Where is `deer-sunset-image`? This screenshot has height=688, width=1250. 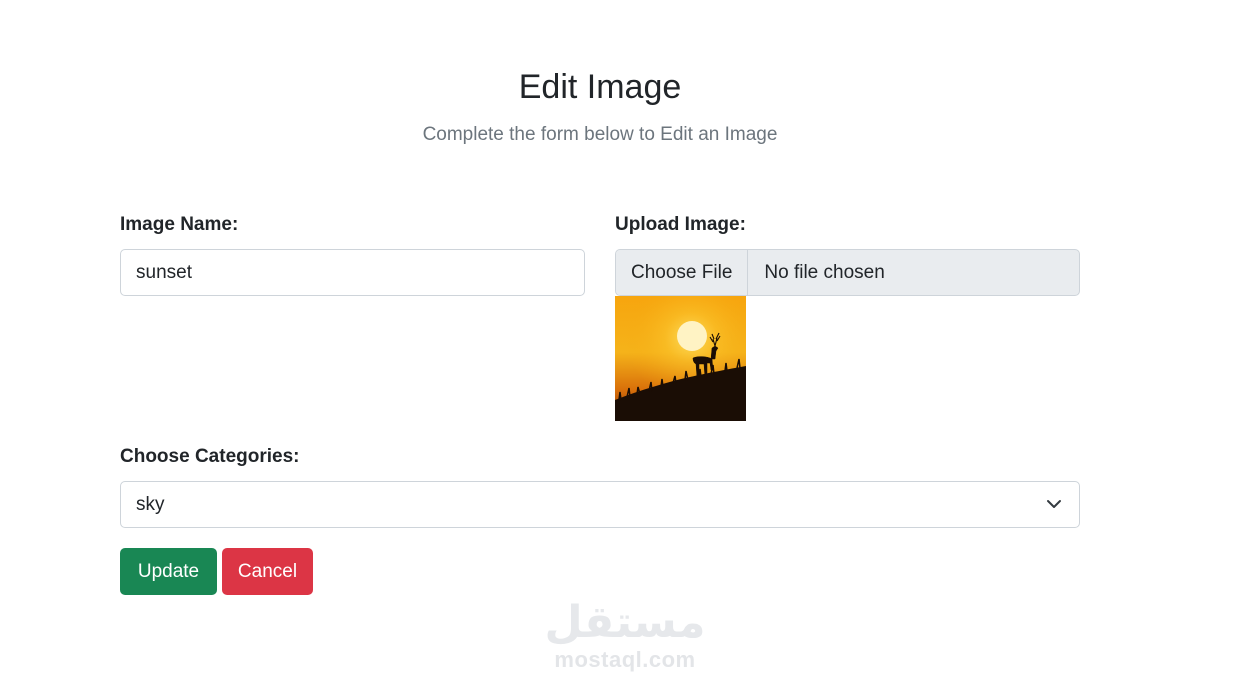
deer-sunset-image is located at coordinates (680, 358).